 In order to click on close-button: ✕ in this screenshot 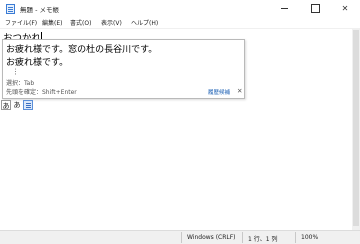, I will do `click(345, 8)`.